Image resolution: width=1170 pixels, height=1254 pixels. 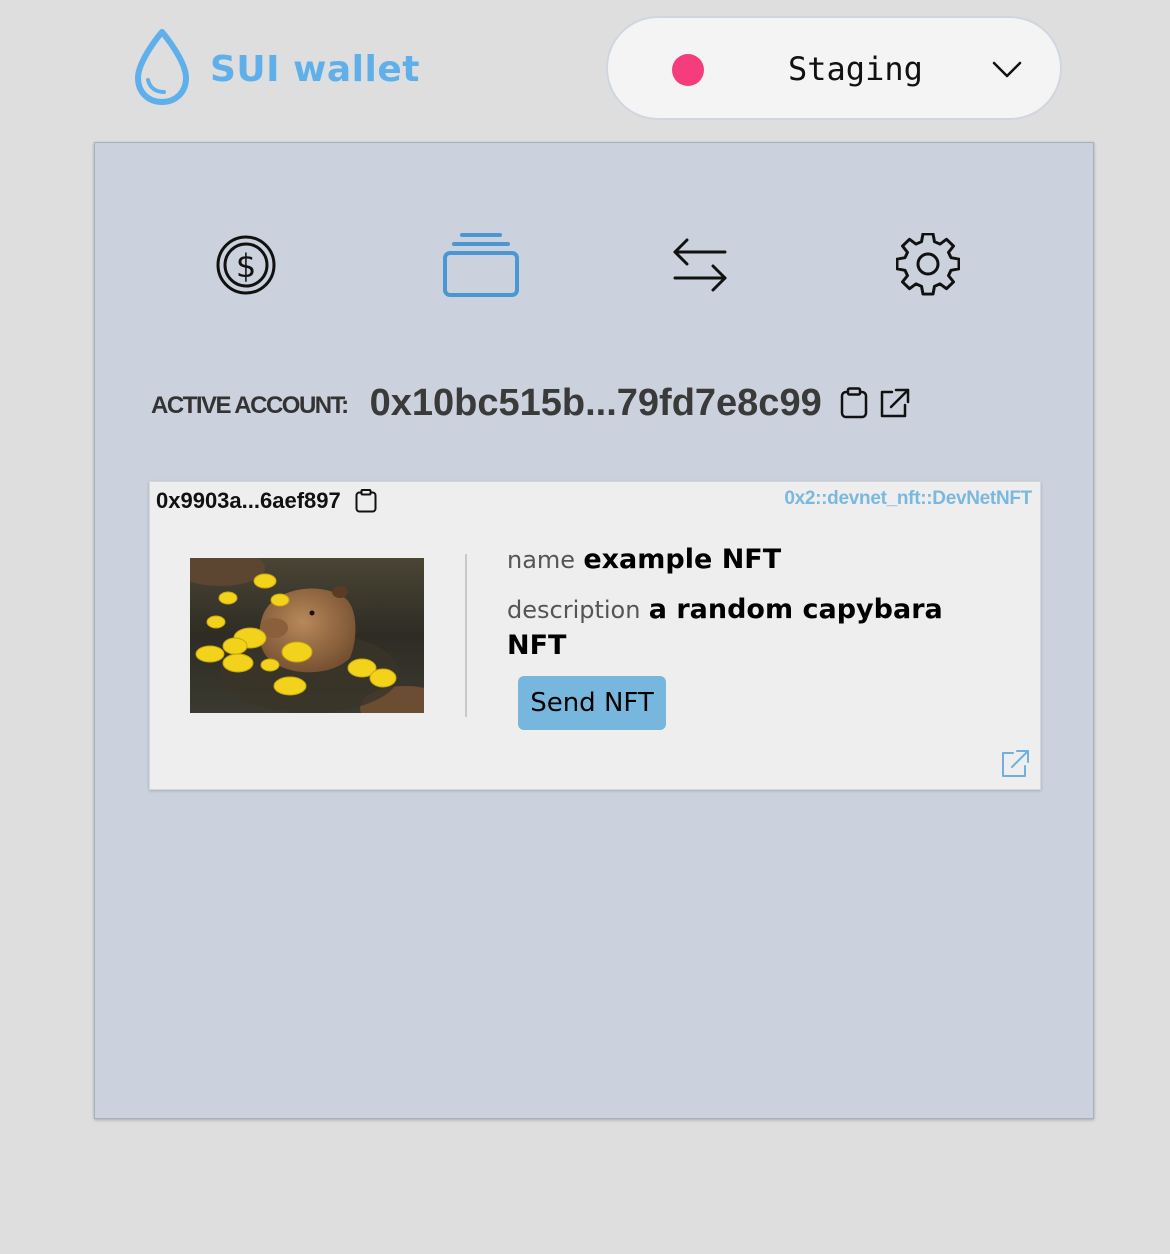 I want to click on nav-tokens: $, so click(x=246, y=267).